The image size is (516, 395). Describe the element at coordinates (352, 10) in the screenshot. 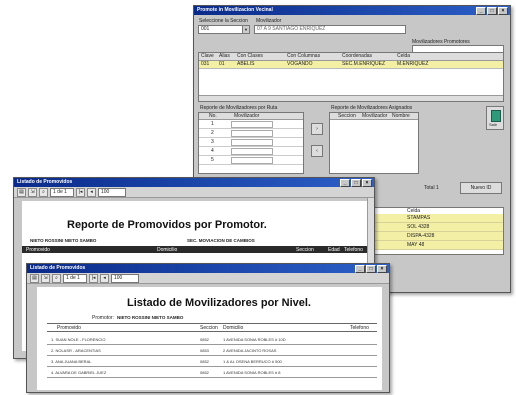

I see `movilizacion-titlebar: Promote in Movilizacion Vecinal _ □ ×` at that location.